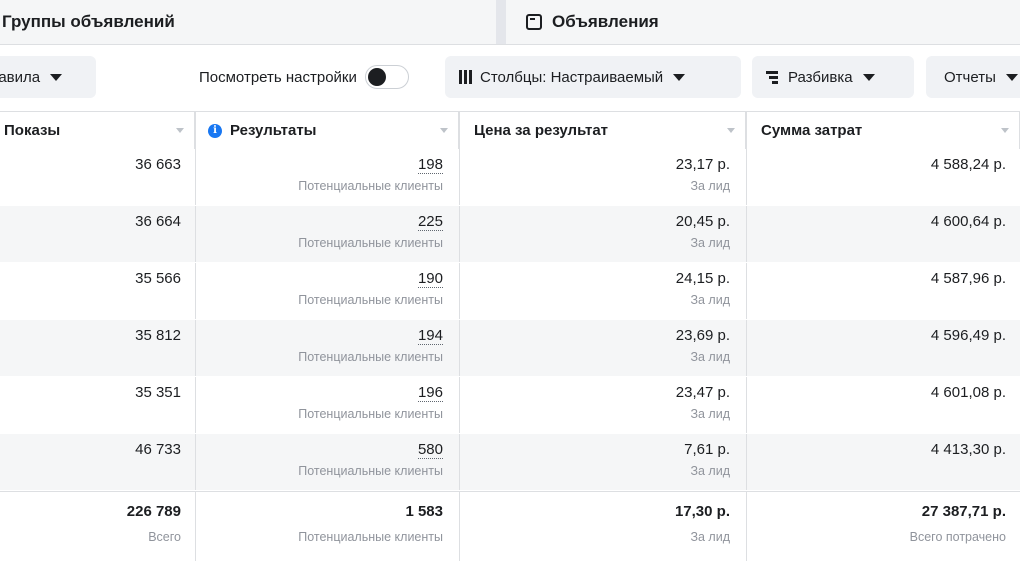 The height and width of the screenshot is (561, 1020). I want to click on column-header-amount-spent: Сумма затрат, so click(883, 130).